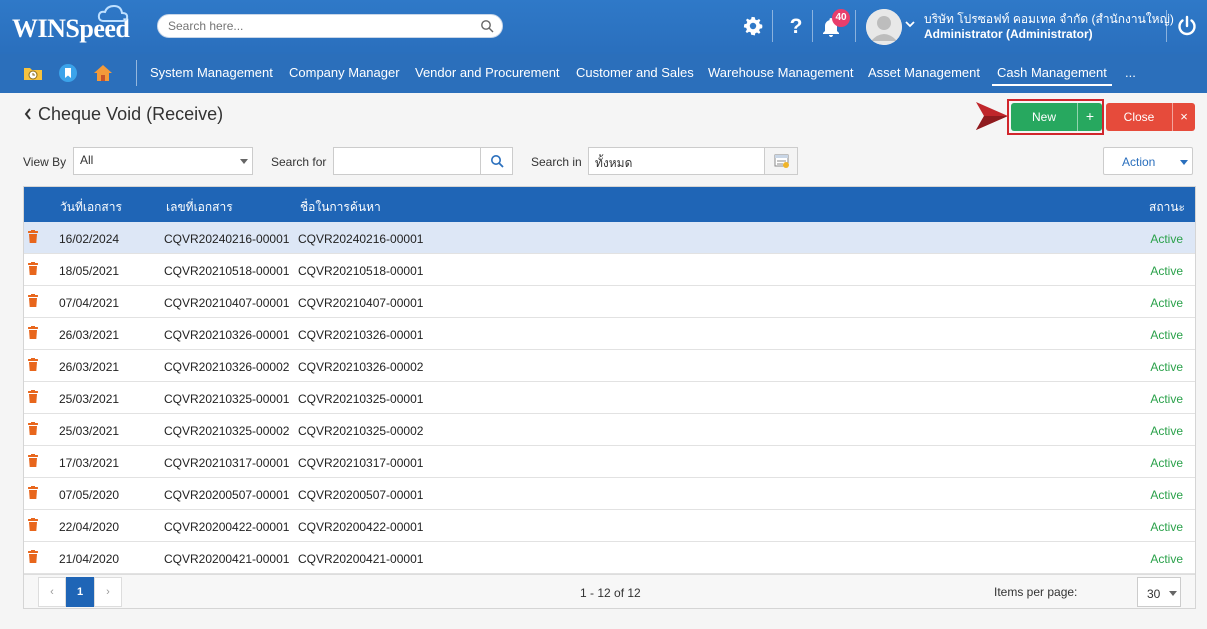  Describe the element at coordinates (487, 26) in the screenshot. I see `search-icon` at that location.